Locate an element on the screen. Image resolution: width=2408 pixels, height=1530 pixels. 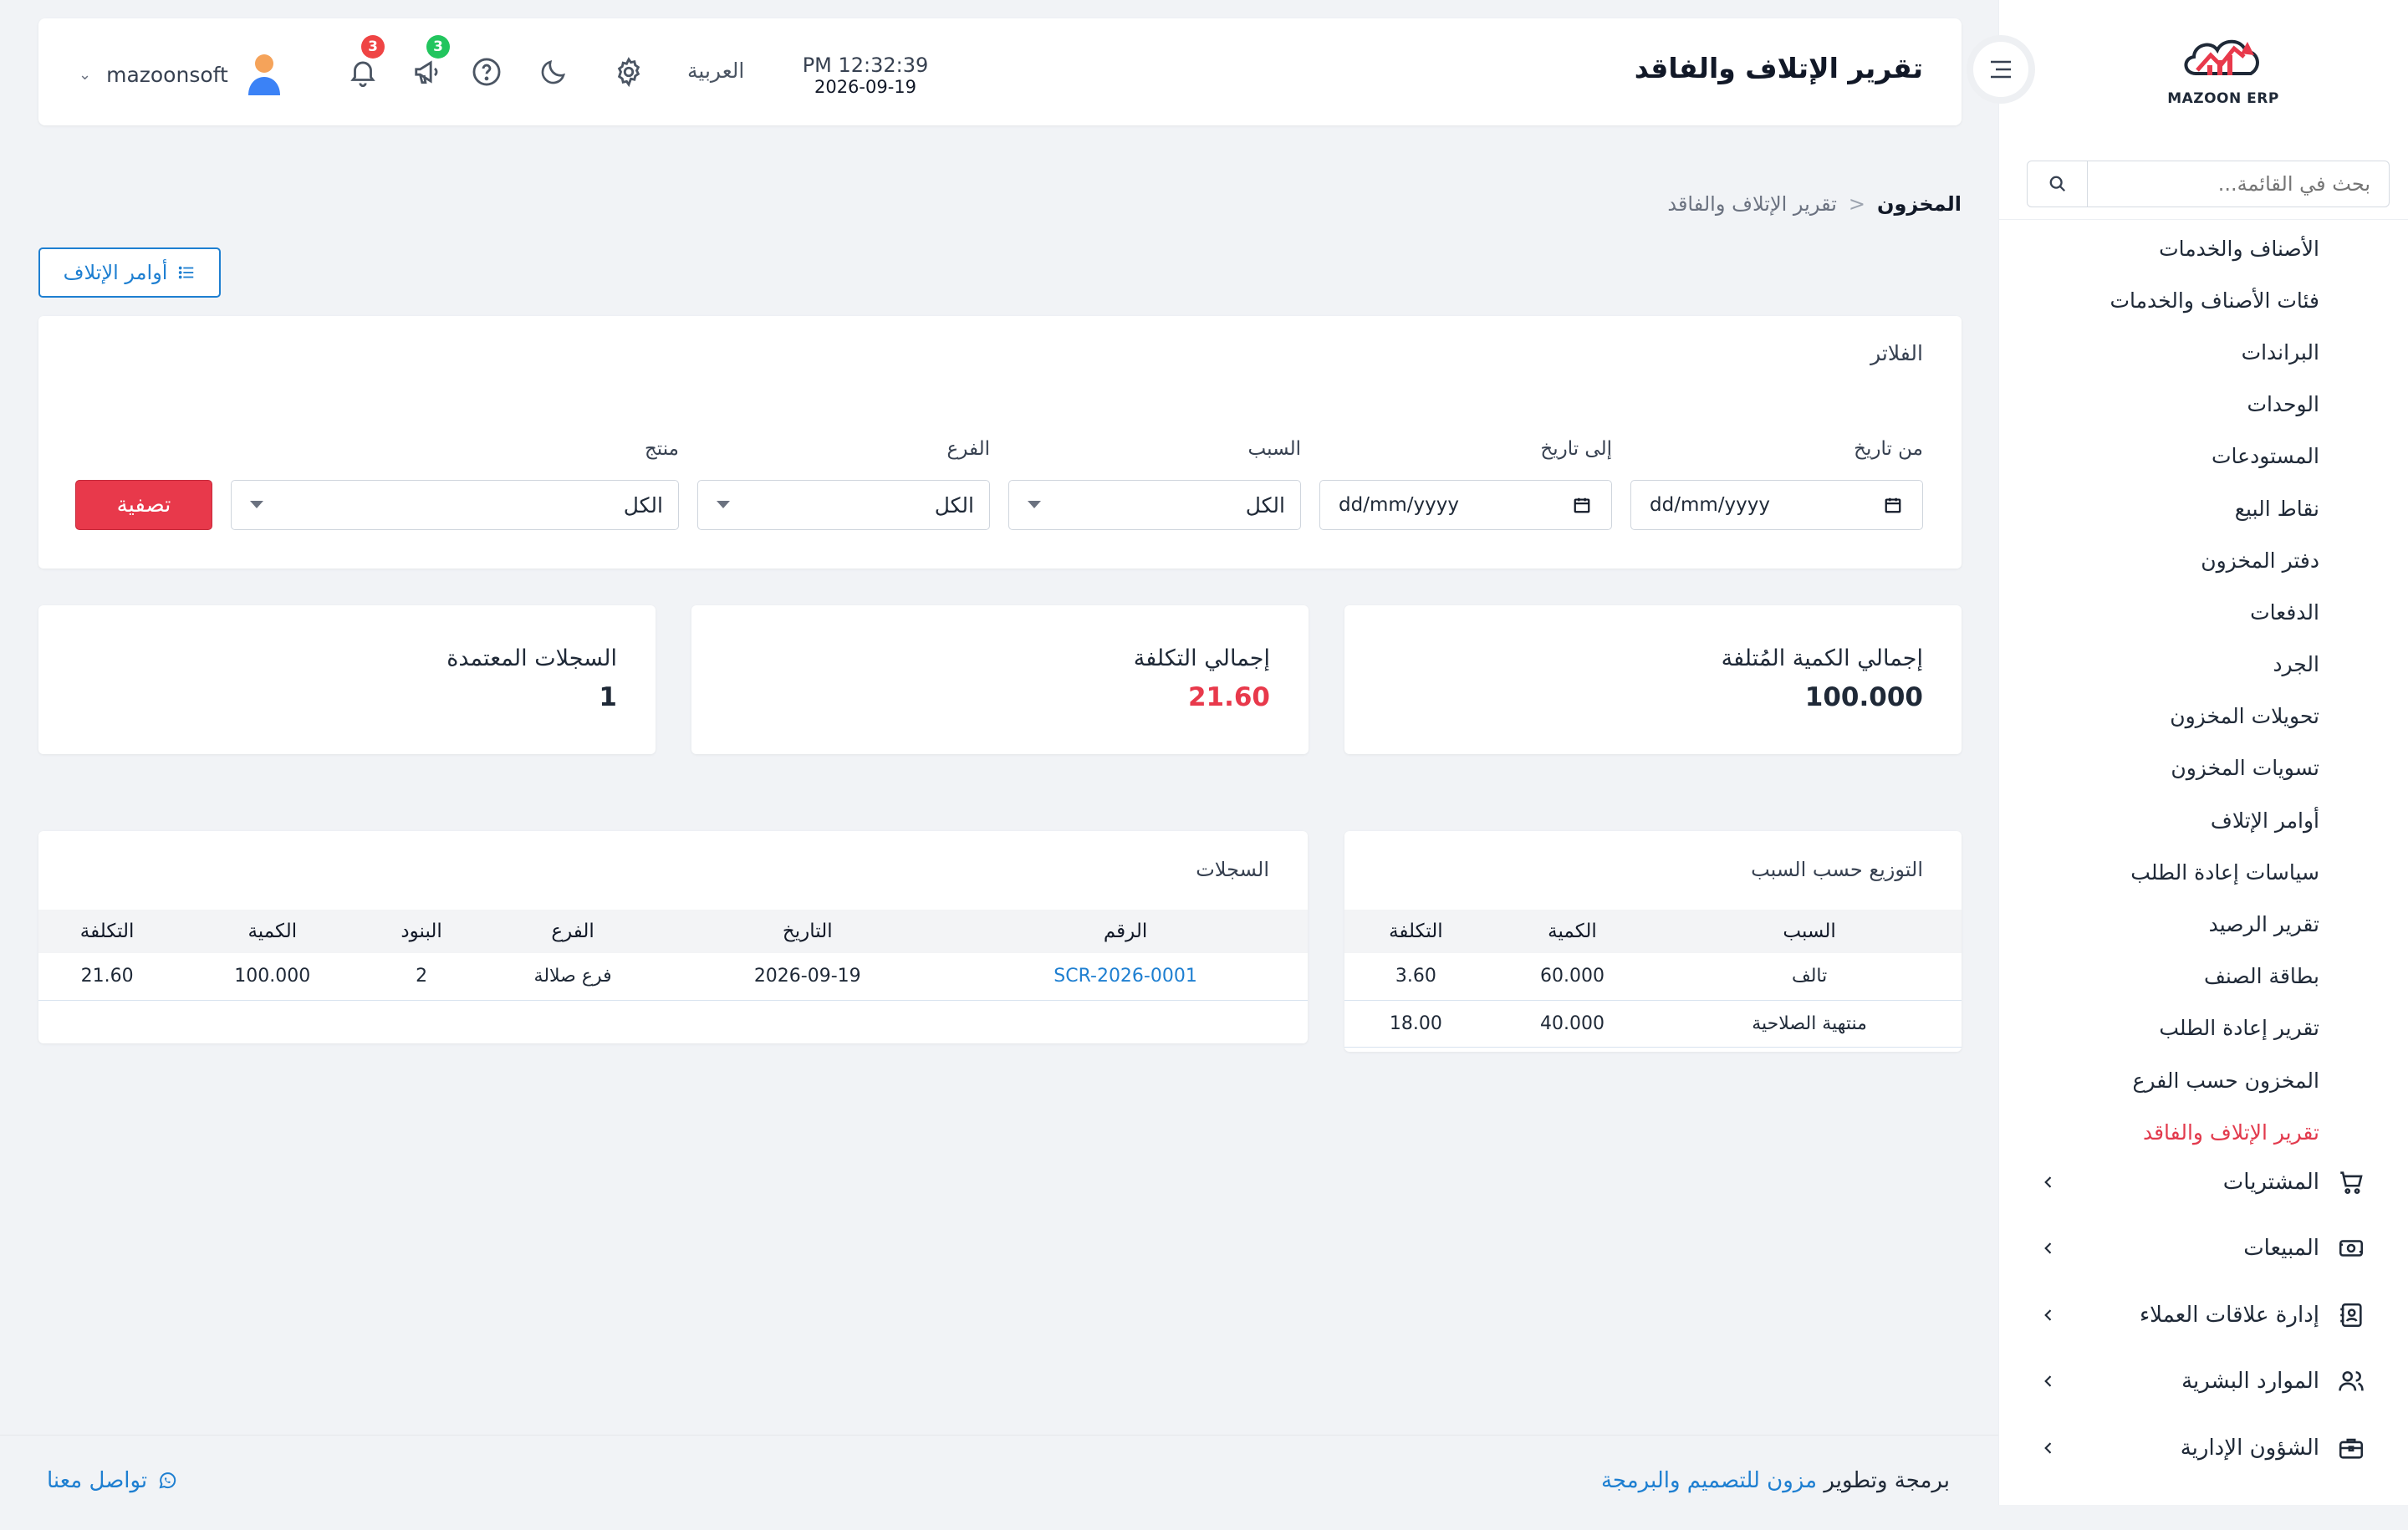
from-date-input: dd/mm/yyyy is located at coordinates (1777, 505).